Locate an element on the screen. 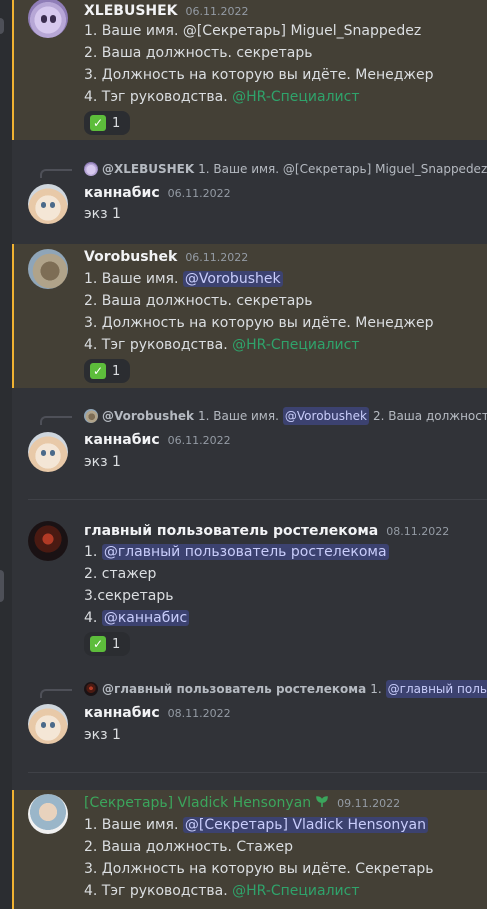 The image size is (487, 909). role-leaf-icon is located at coordinates (322, 801).